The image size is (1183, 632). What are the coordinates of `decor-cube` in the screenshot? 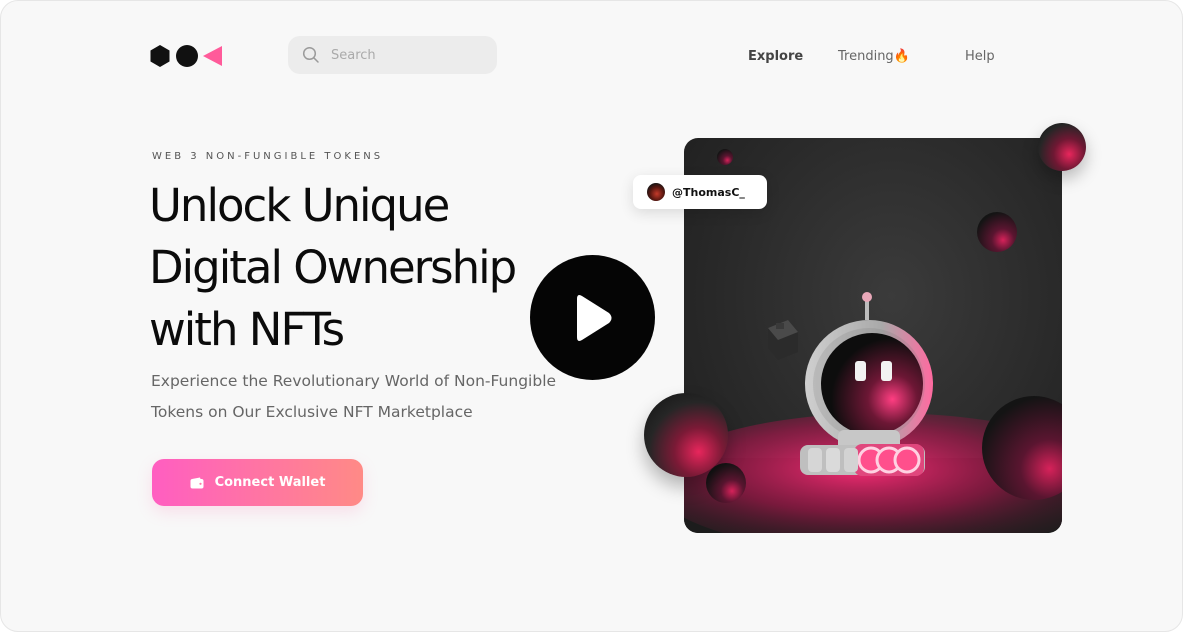 It's located at (783, 340).